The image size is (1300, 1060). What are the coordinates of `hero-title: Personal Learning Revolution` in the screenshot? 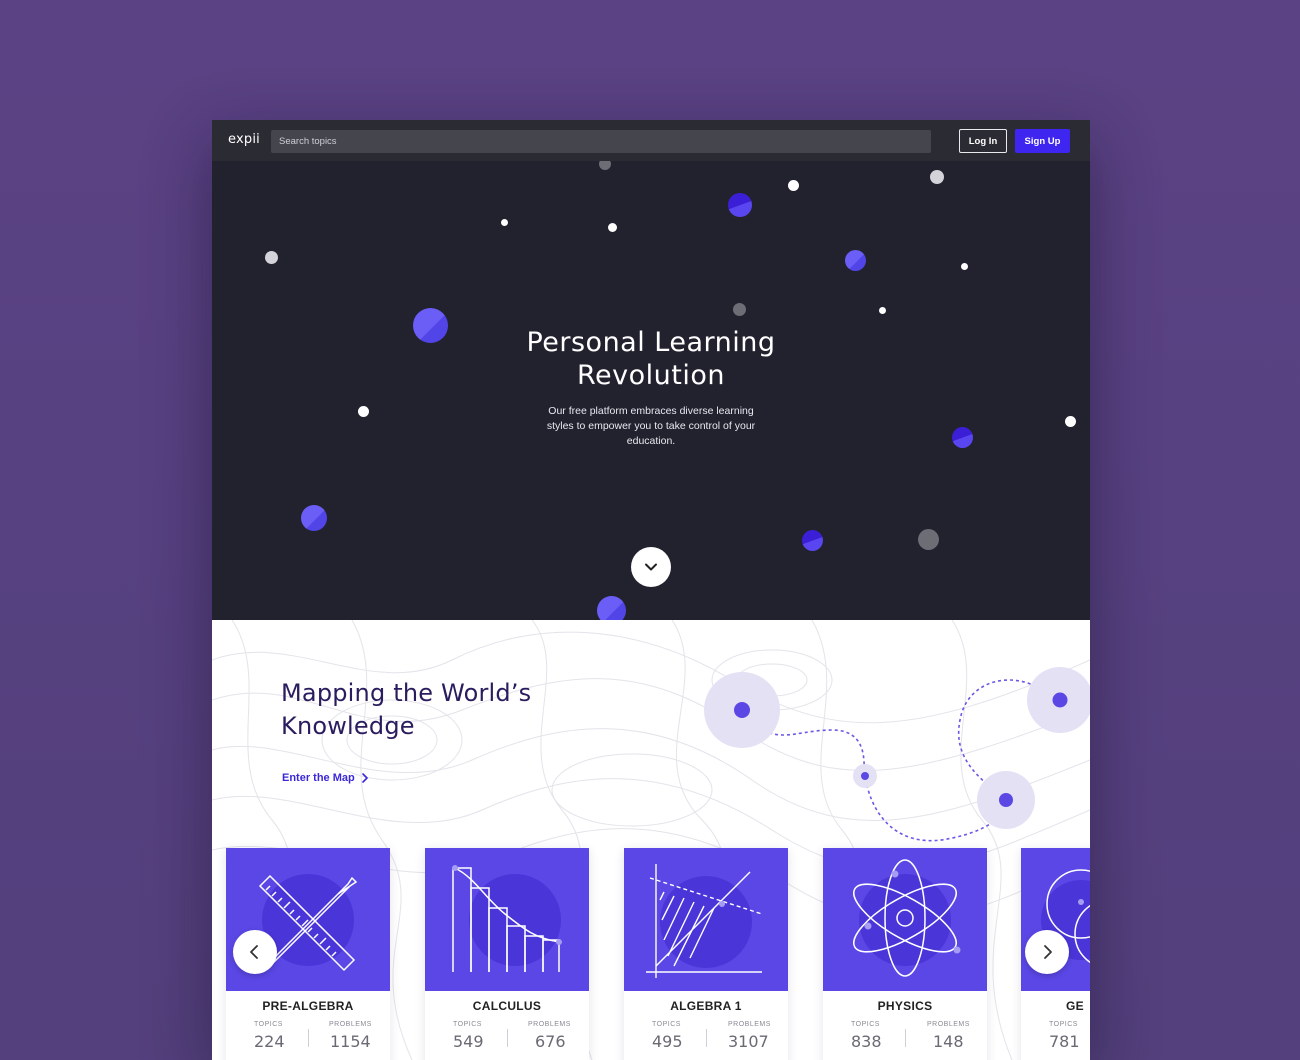 It's located at (651, 359).